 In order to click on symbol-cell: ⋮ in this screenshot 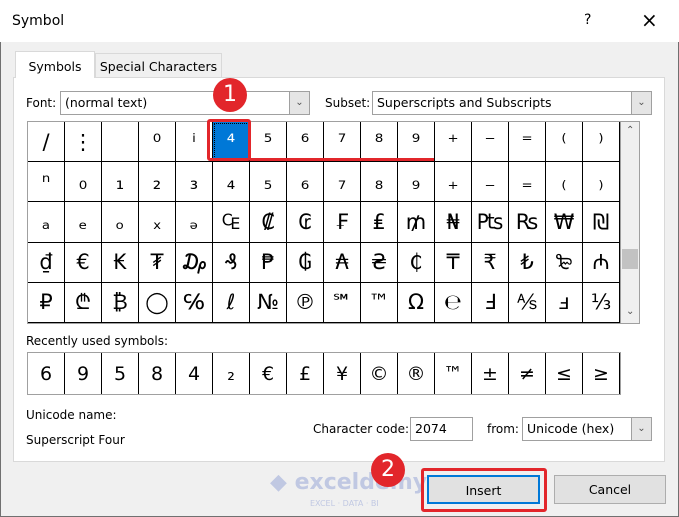, I will do `click(83, 142)`.